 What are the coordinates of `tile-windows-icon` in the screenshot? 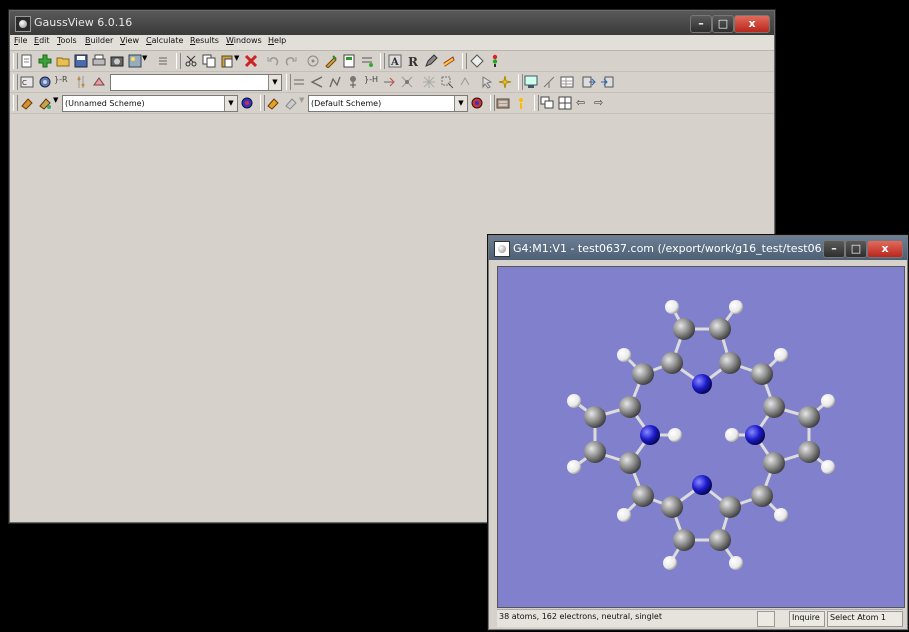 It's located at (565, 103).